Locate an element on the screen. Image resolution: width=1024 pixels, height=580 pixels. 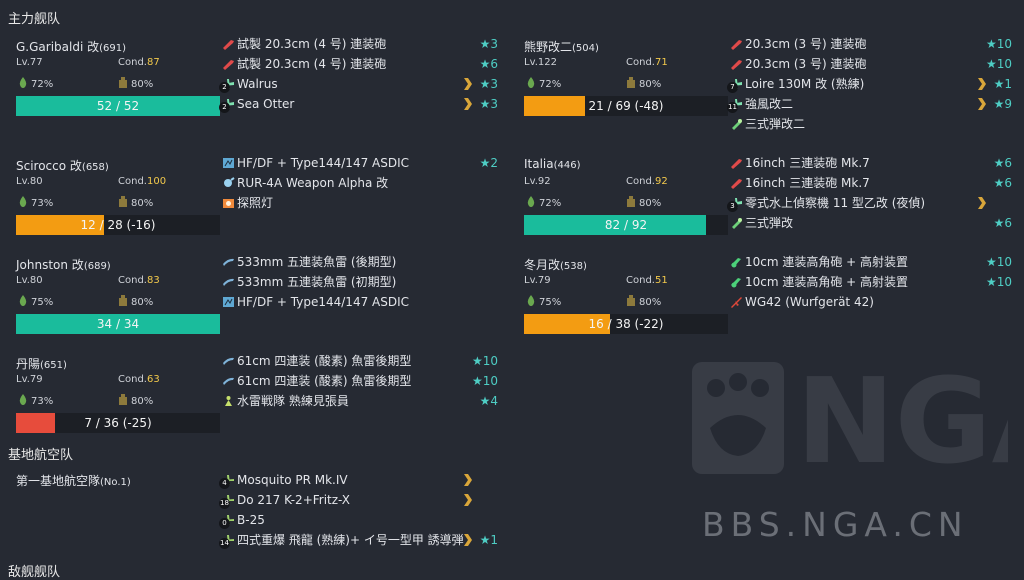
slot-count: 2 is located at coordinates (224, 107).